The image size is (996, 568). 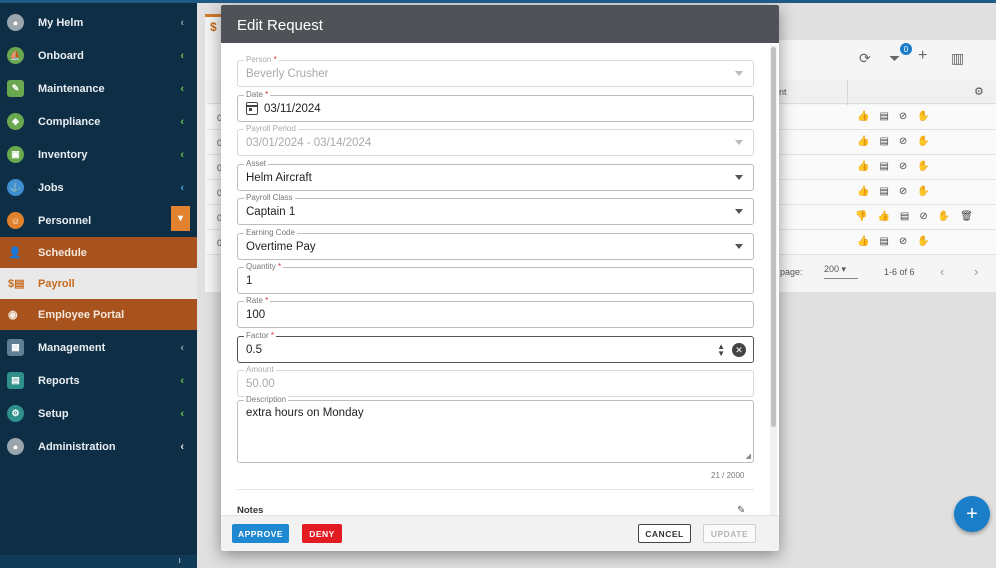 I want to click on asset-select: Asset Helm Aircraft, so click(x=495, y=175).